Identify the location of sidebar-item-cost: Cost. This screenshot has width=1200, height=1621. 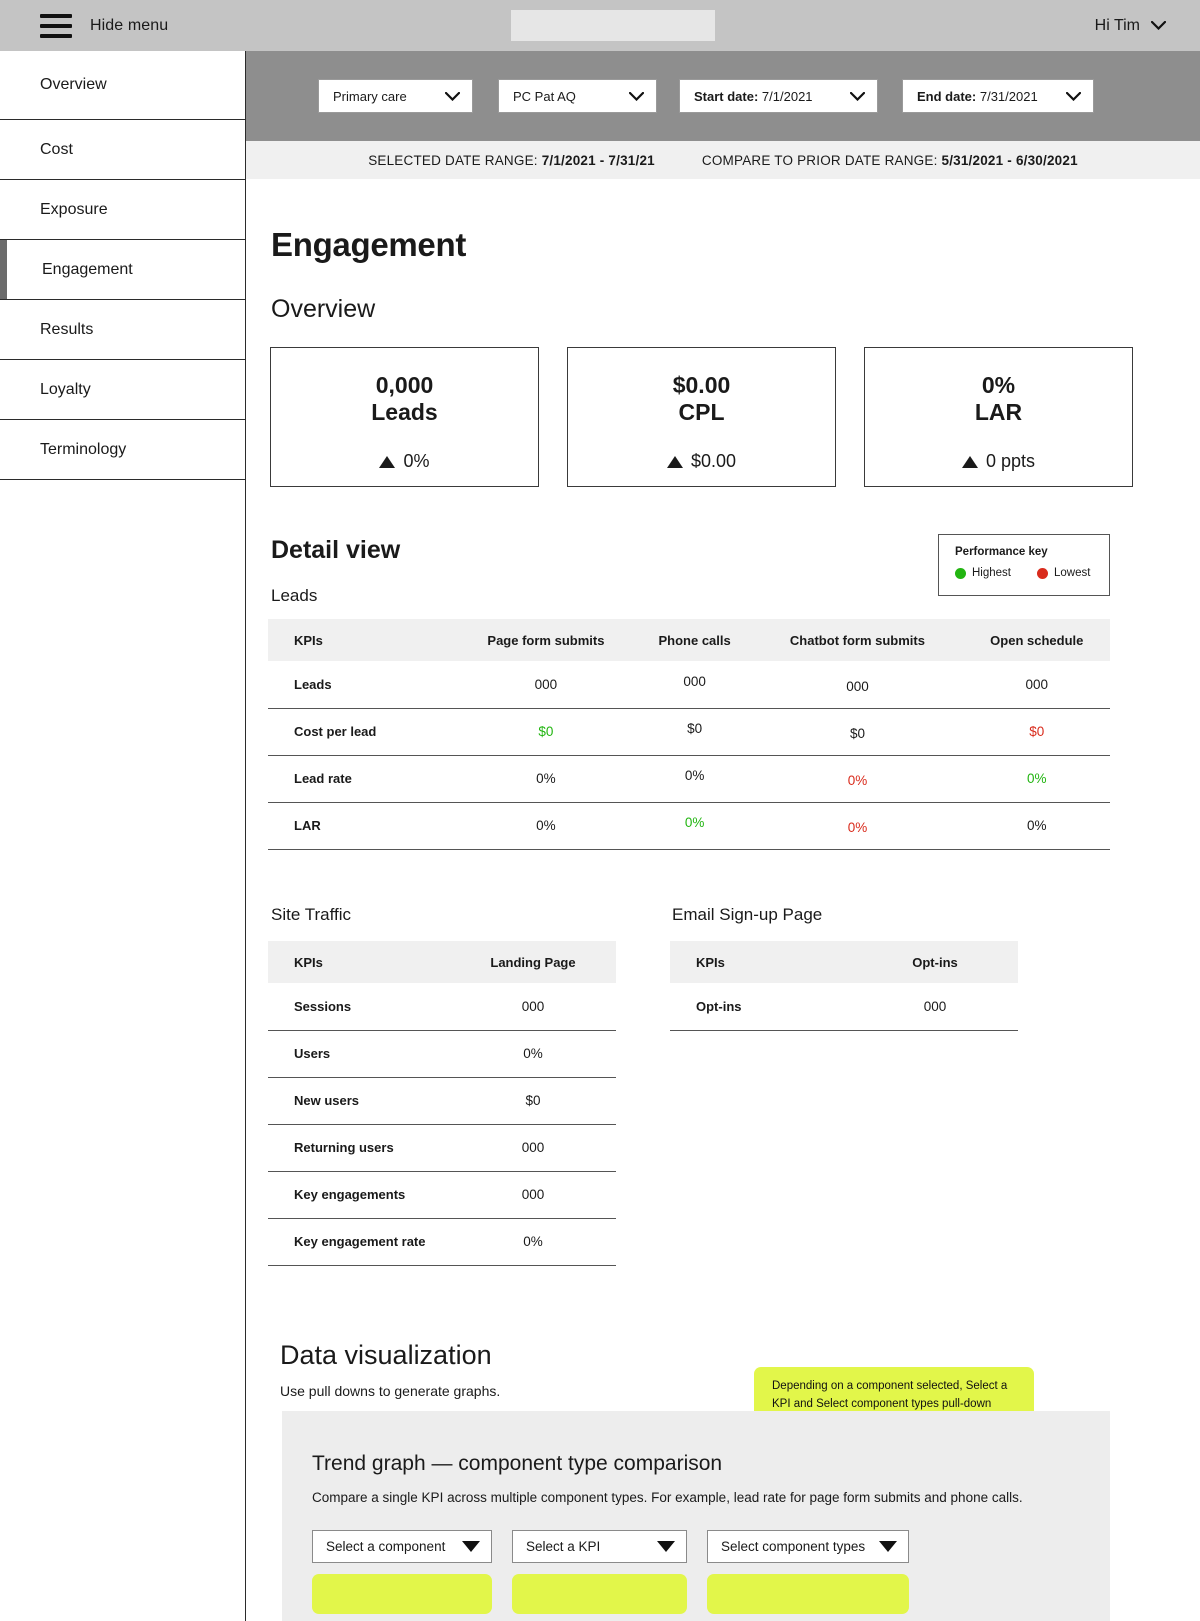
(122, 150).